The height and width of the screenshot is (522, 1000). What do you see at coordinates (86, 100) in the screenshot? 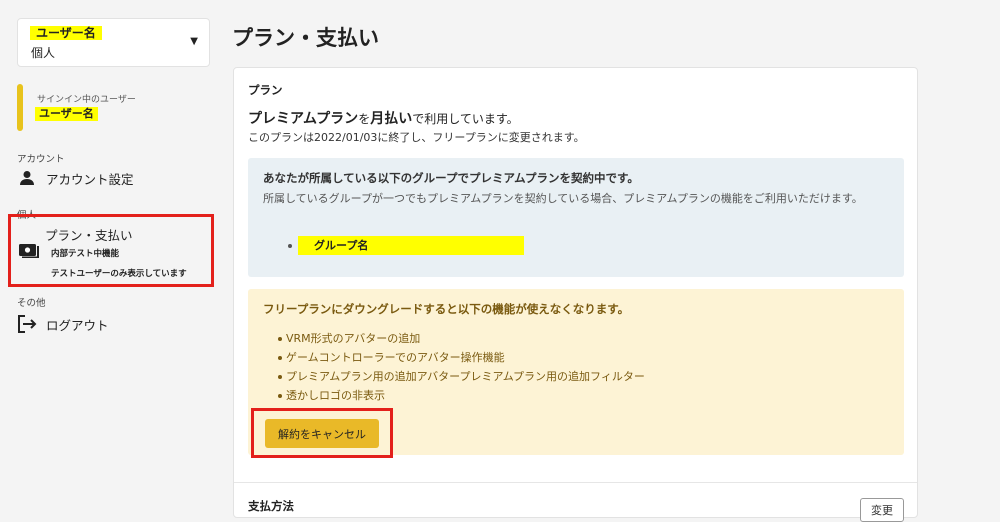
I see `signin-caption: サインイン中のユーザー` at bounding box center [86, 100].